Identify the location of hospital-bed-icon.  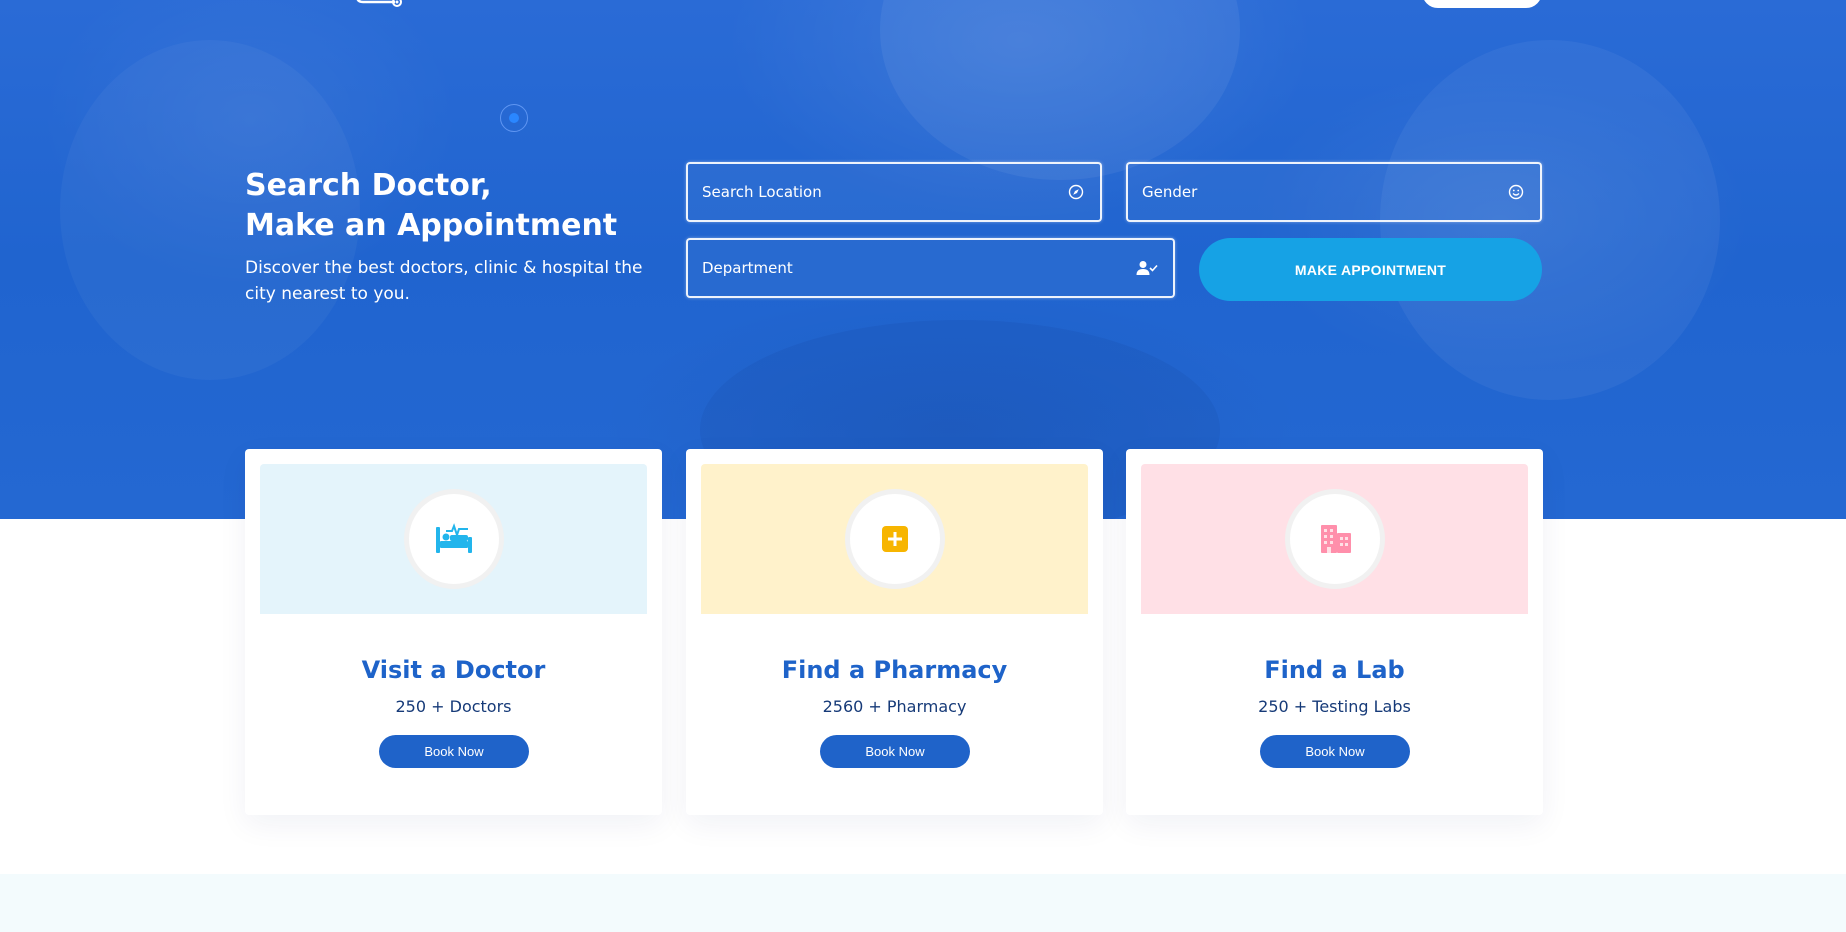
(454, 538).